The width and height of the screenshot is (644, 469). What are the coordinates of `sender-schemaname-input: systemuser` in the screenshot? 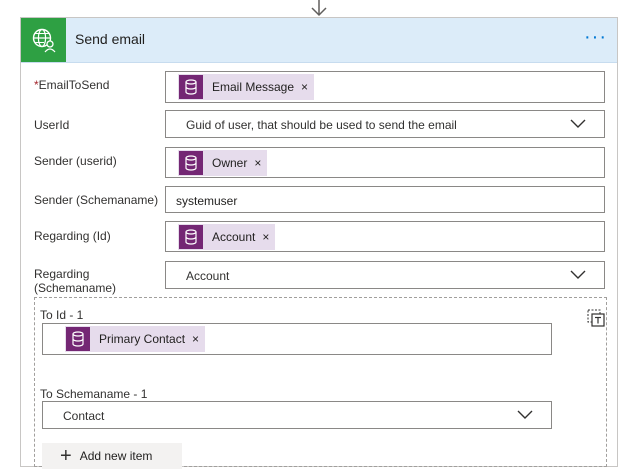 It's located at (385, 199).